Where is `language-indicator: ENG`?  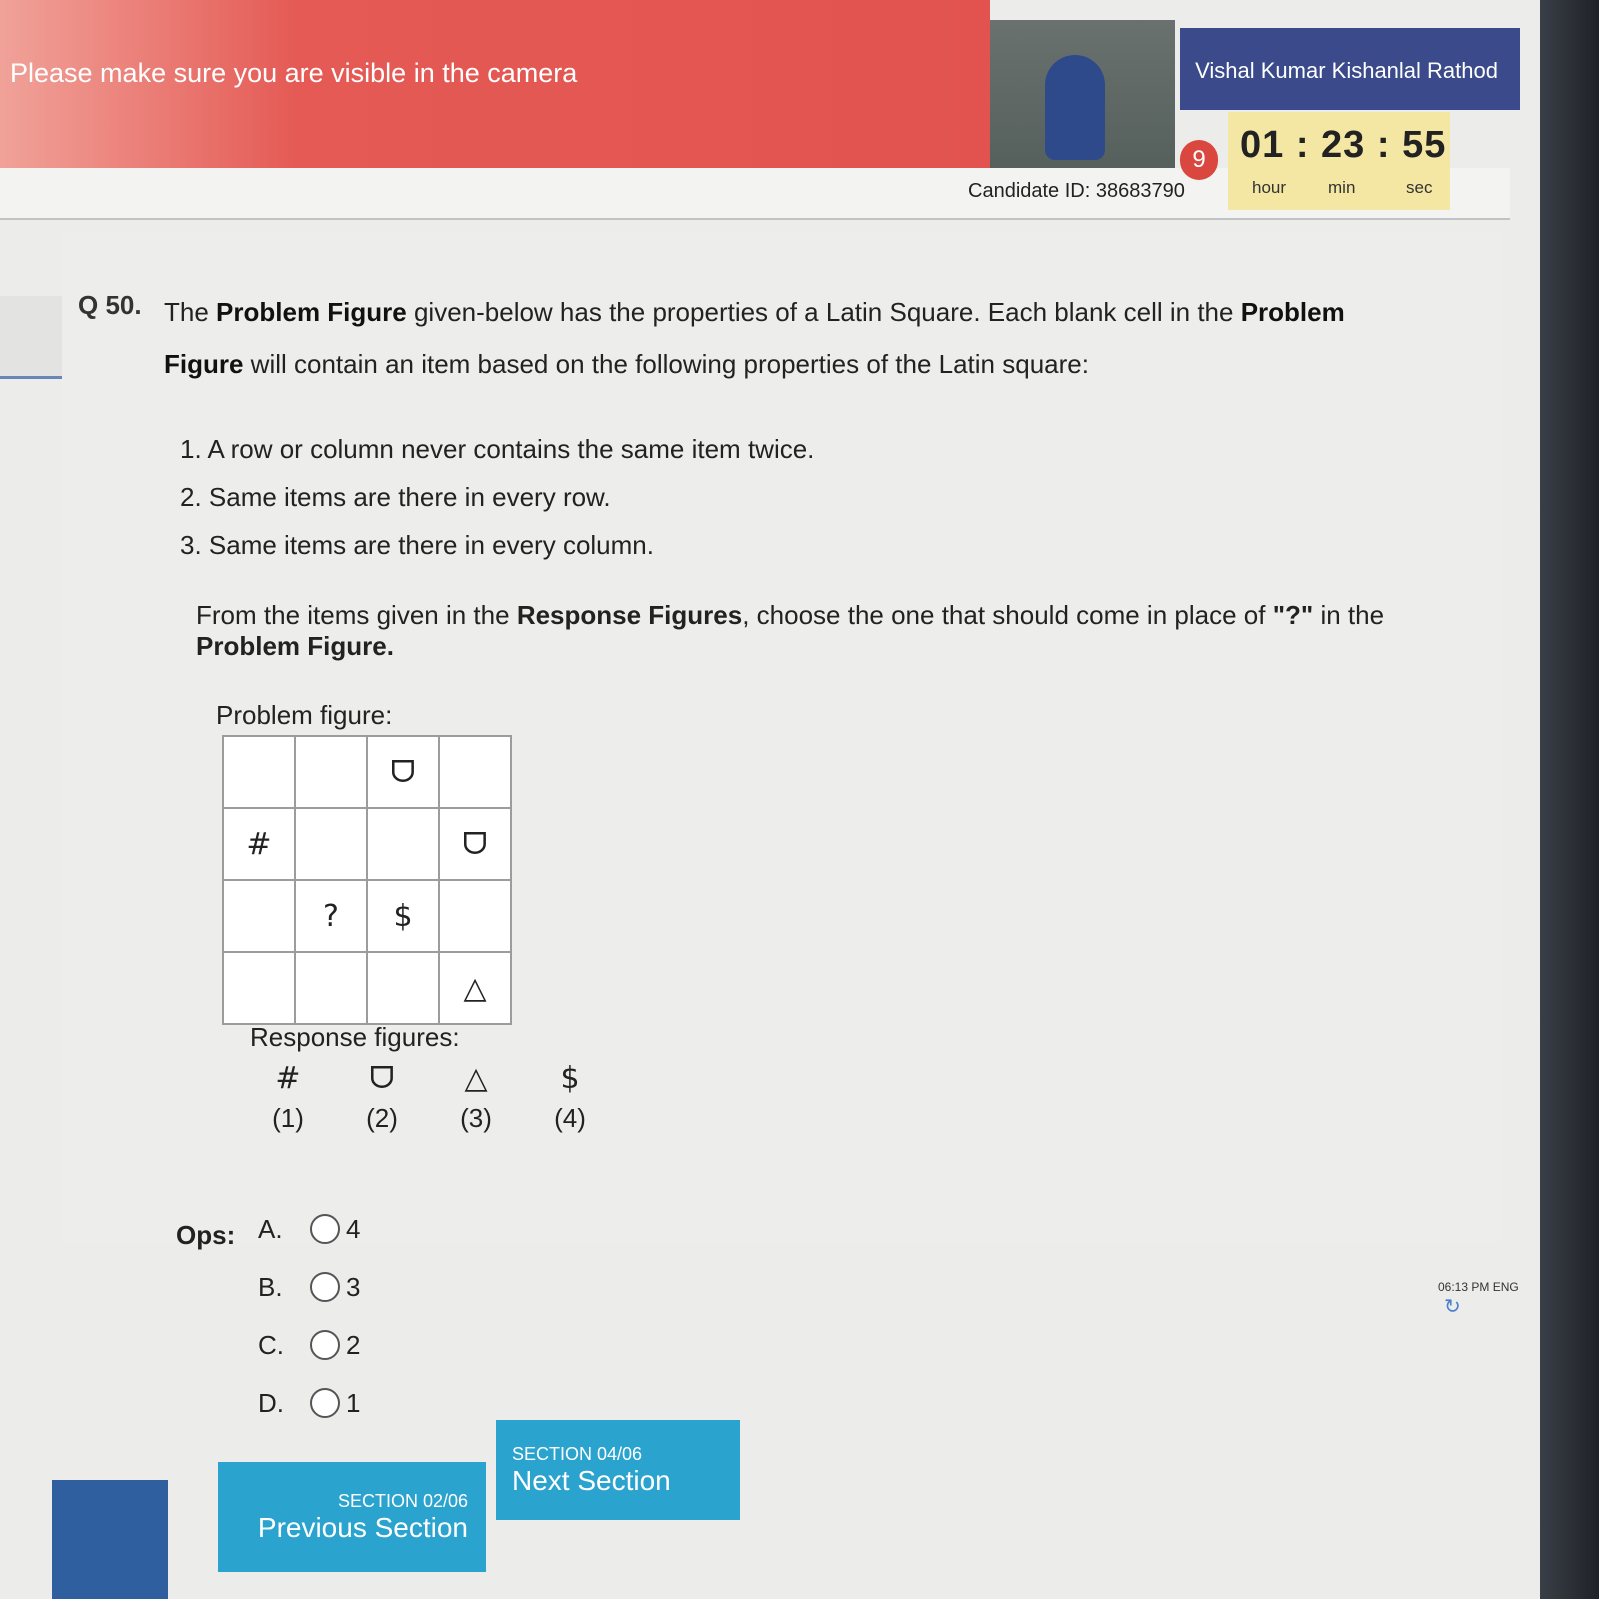 language-indicator: ENG is located at coordinates (1506, 1287).